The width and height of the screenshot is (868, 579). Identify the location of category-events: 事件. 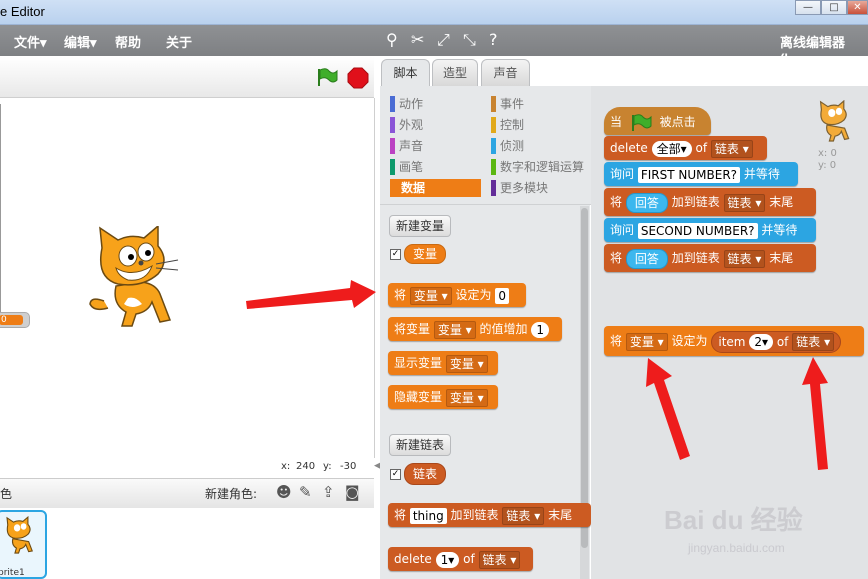
(507, 104).